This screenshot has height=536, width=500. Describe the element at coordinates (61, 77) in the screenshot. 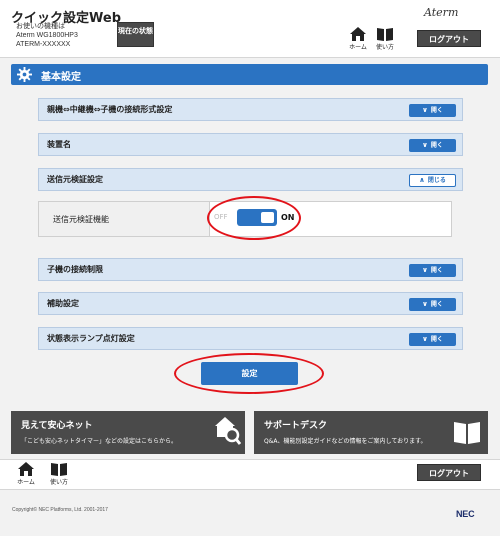

I see `section-title: 基本設定` at that location.